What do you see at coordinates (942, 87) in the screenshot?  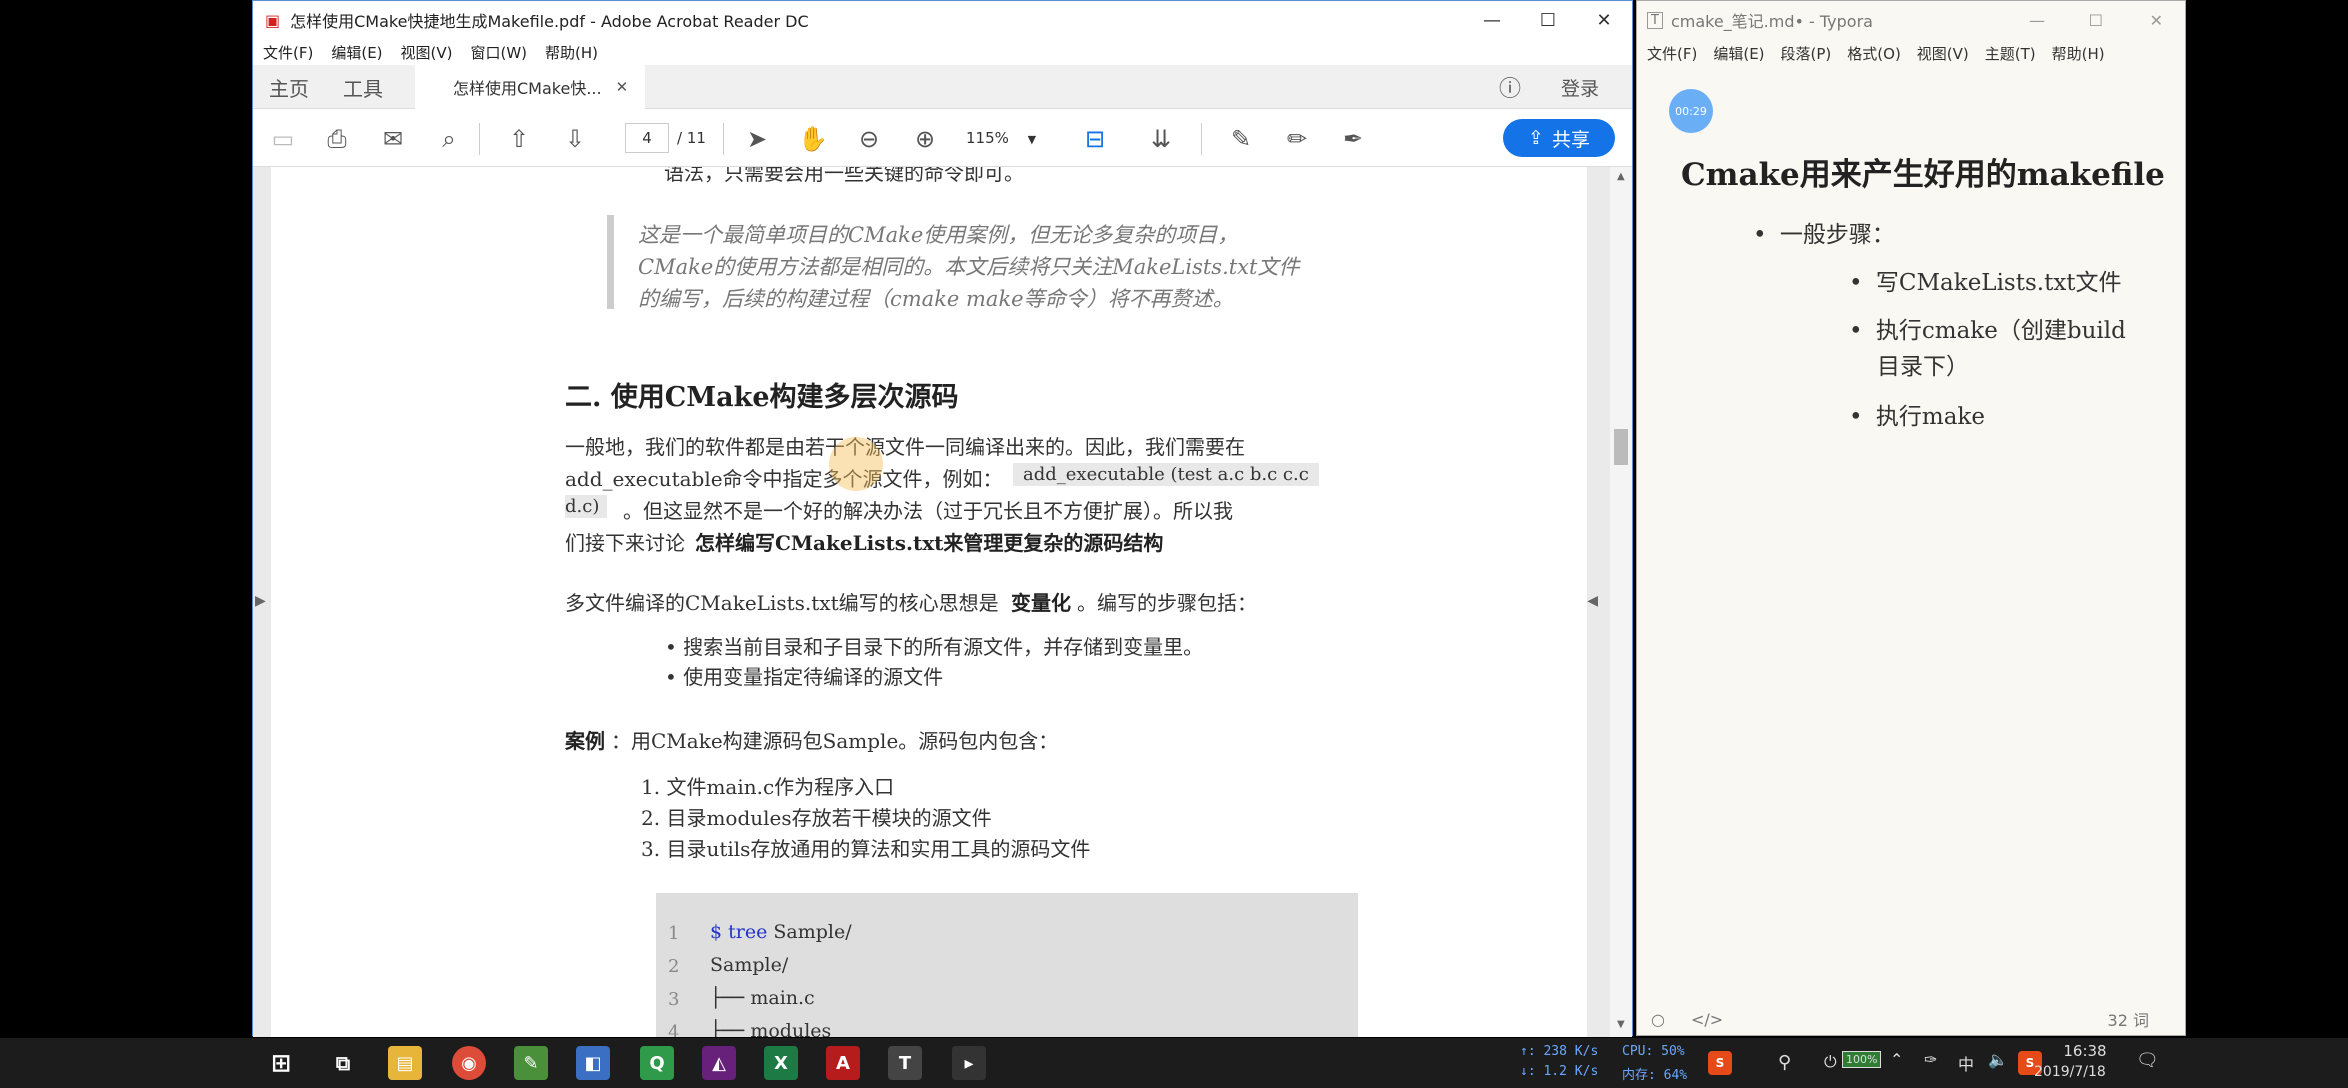 I see `acrobat-tabbar: 主页 工具 怎样使用CMake快... ✕ ⓘ 登录` at bounding box center [942, 87].